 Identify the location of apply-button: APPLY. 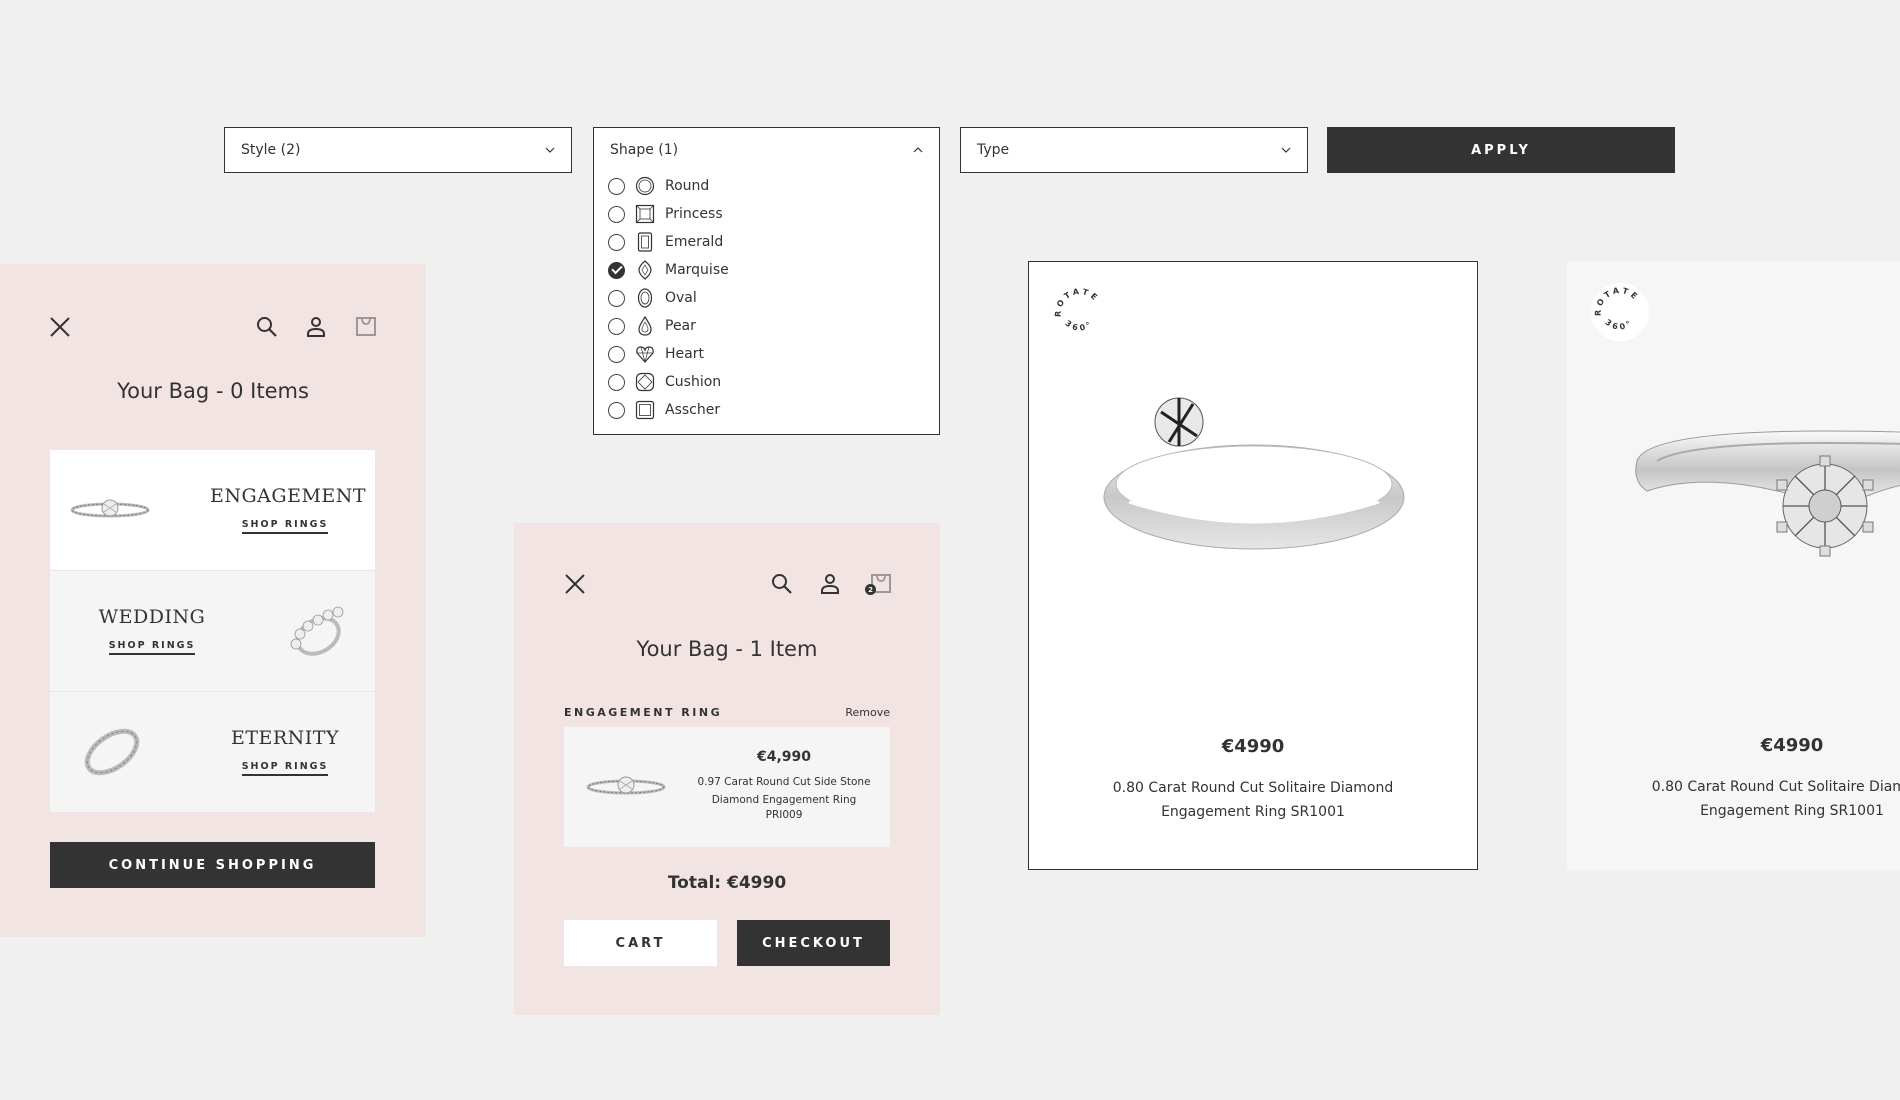
(1501, 150).